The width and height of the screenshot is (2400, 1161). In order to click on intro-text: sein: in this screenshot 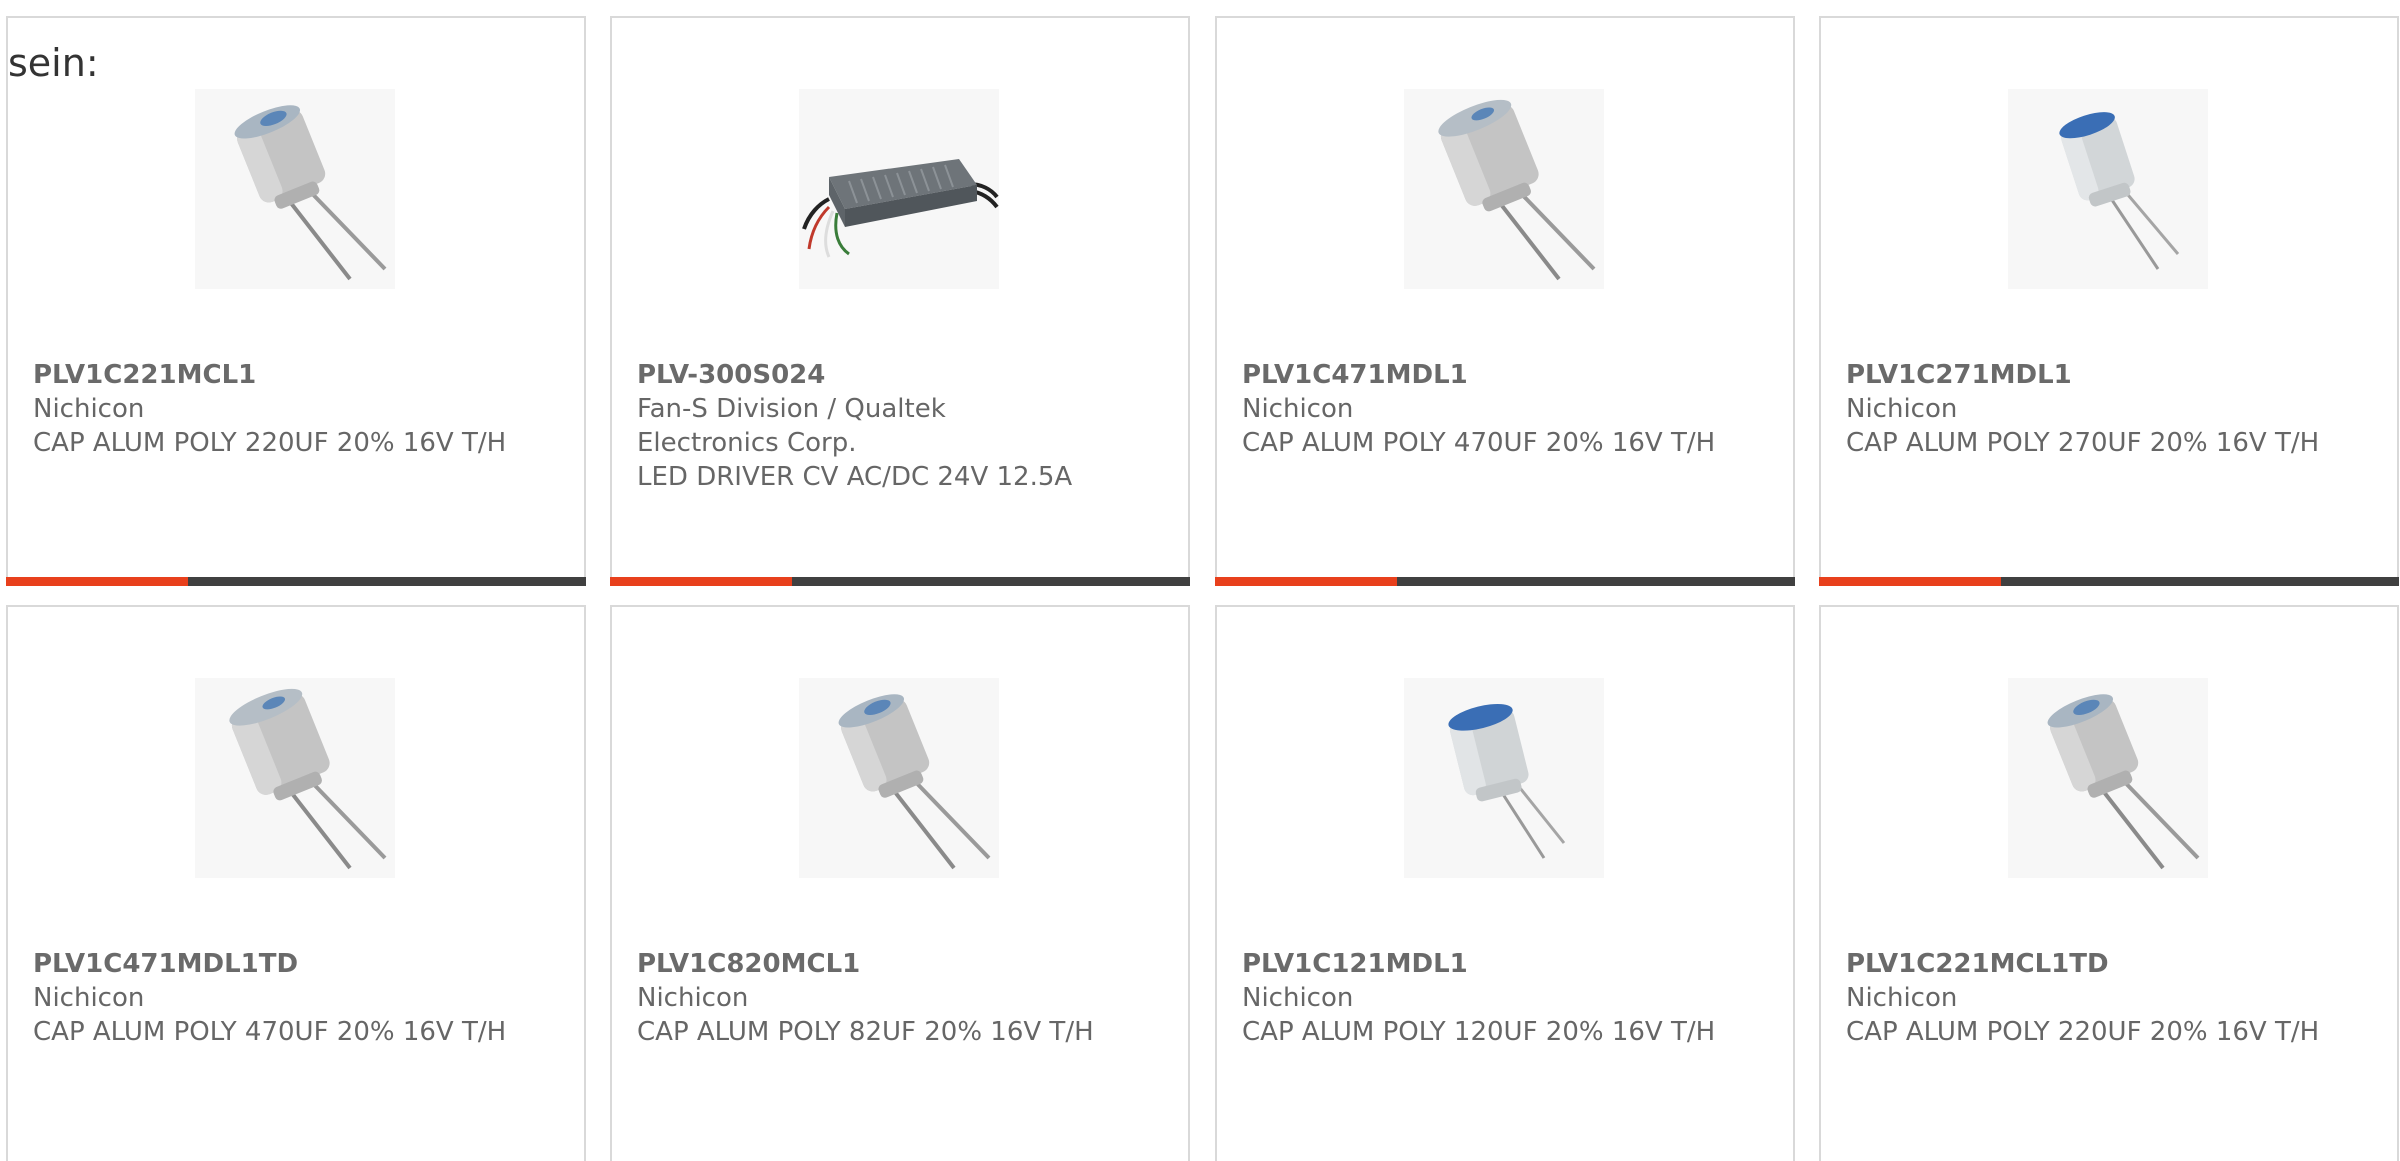, I will do `click(53, 63)`.